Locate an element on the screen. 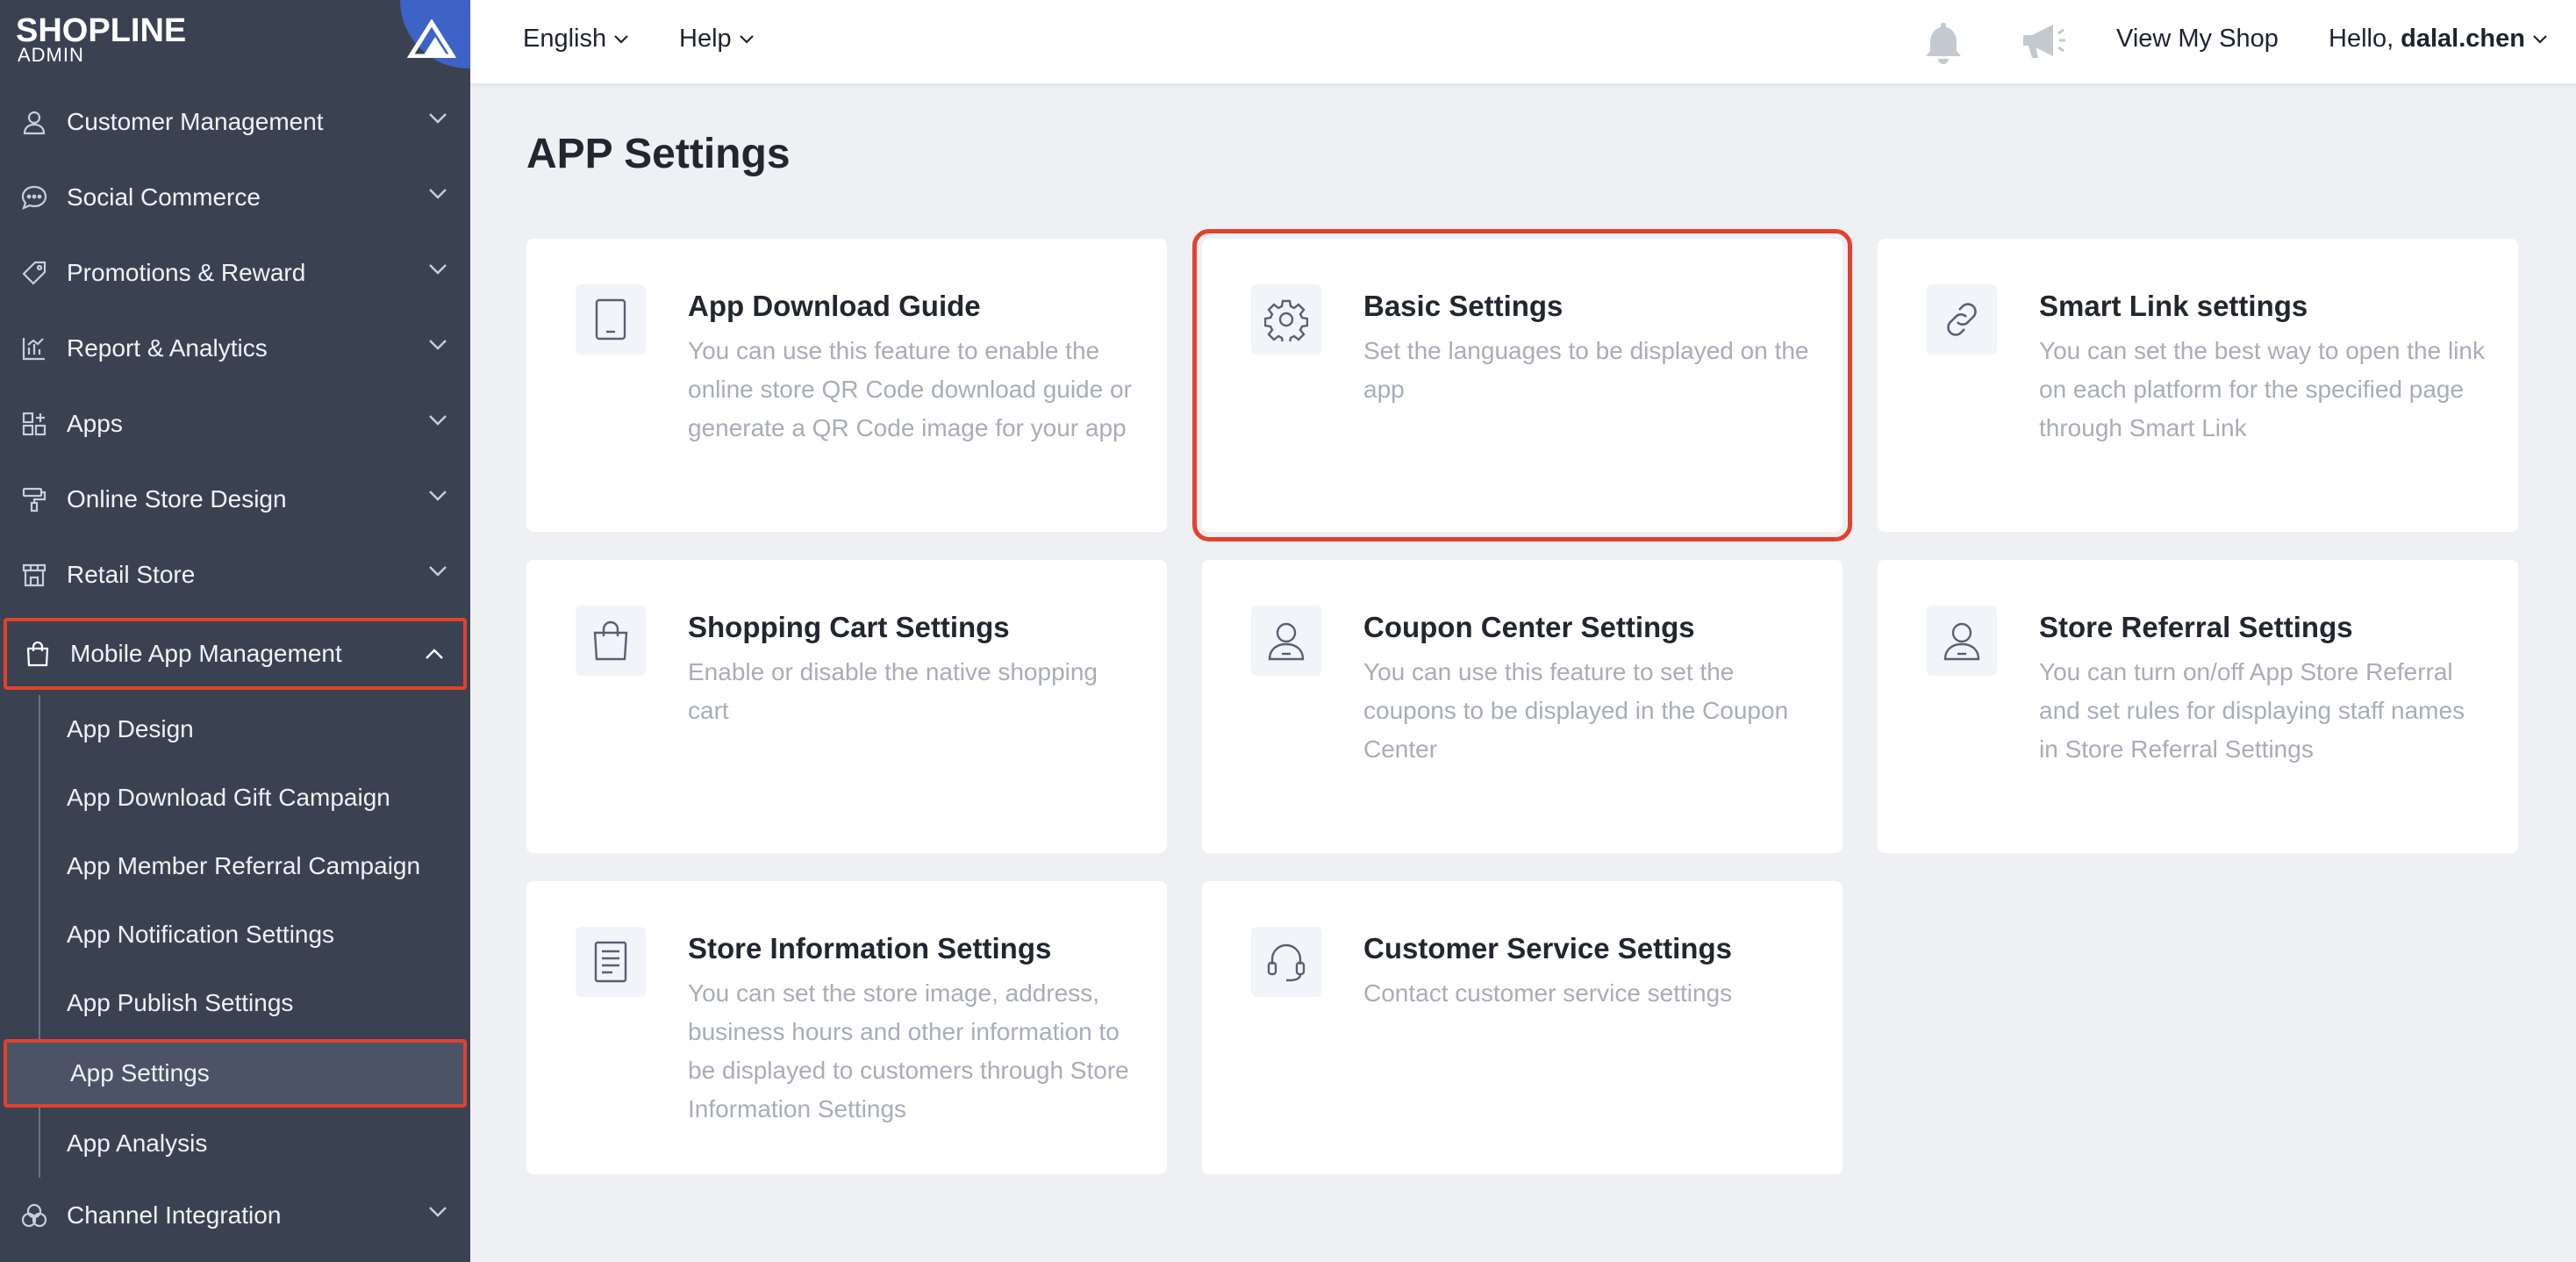 This screenshot has height=1262, width=2576. user-menu: Hello, dalal.chen is located at coordinates (2438, 39).